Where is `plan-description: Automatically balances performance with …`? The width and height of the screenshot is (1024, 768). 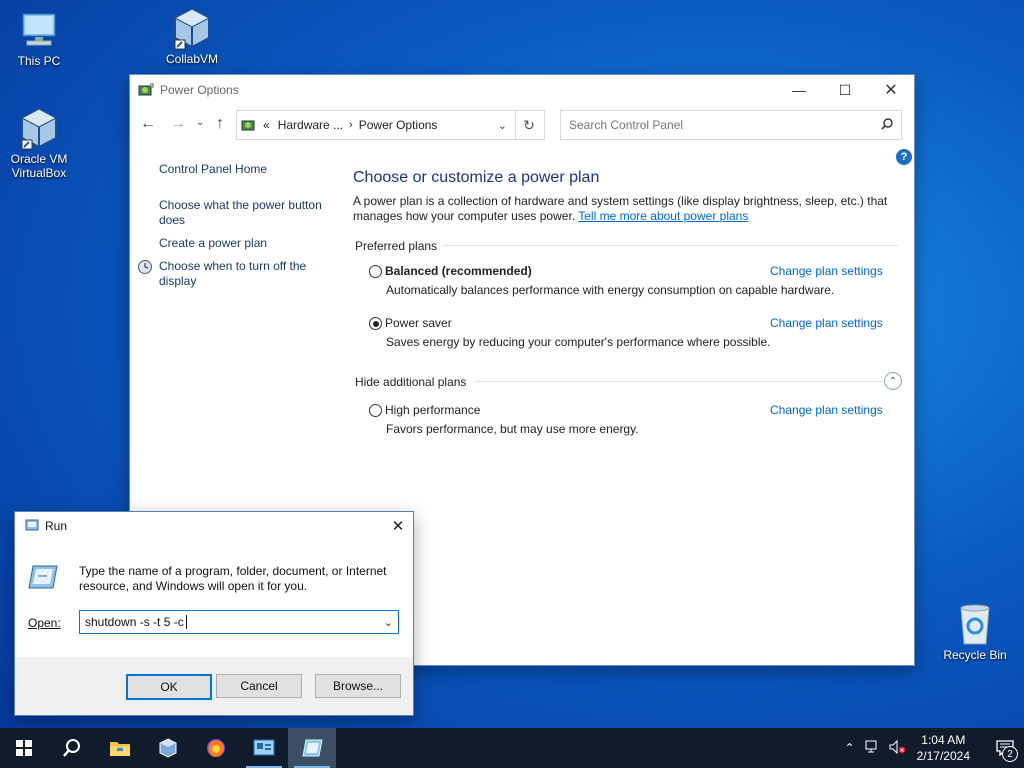 plan-description: Automatically balances performance with … is located at coordinates (610, 290).